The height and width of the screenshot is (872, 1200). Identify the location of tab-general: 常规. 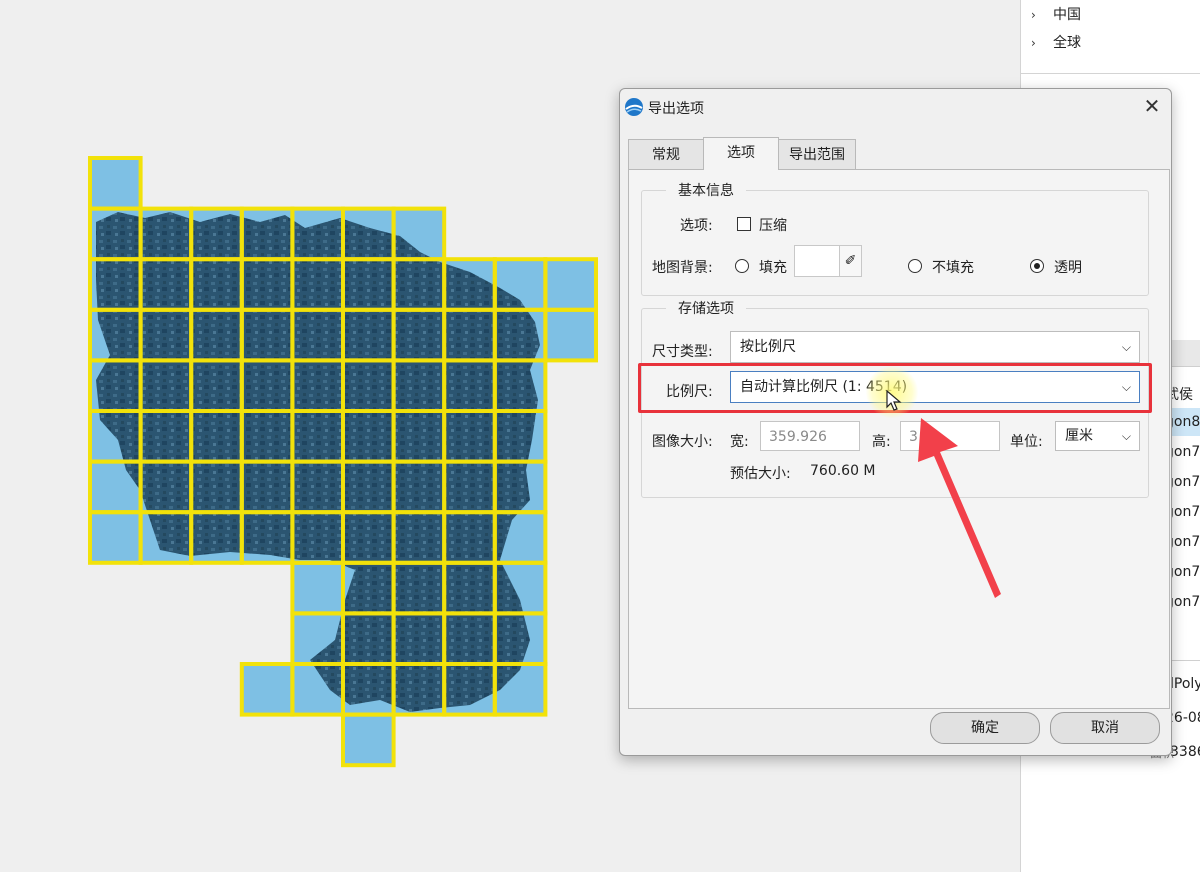
(666, 154).